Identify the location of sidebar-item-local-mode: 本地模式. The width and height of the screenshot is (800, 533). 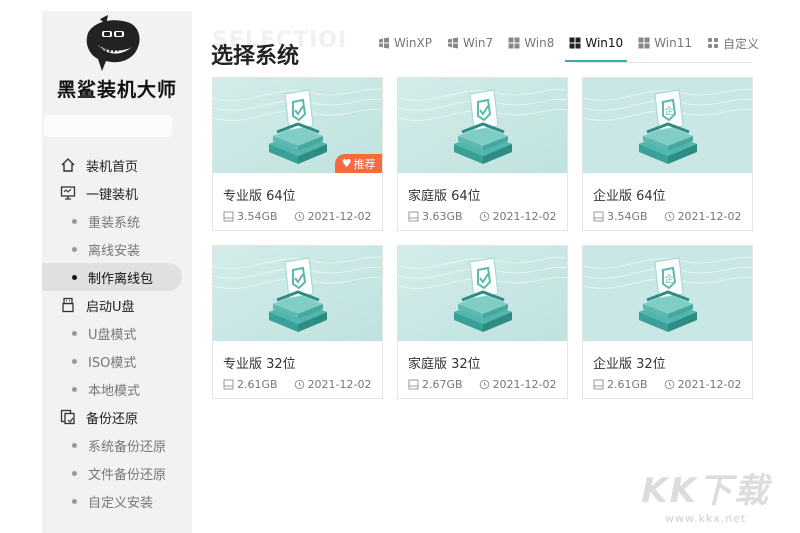
(117, 389).